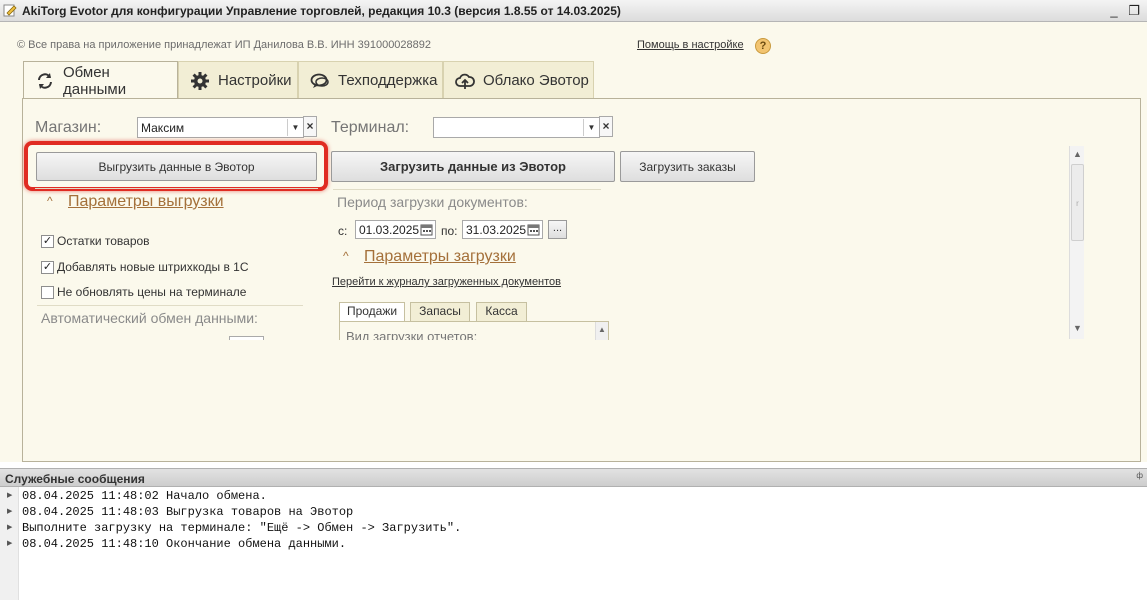 The height and width of the screenshot is (600, 1147). I want to click on restore-button: ❐, so click(1134, 11).